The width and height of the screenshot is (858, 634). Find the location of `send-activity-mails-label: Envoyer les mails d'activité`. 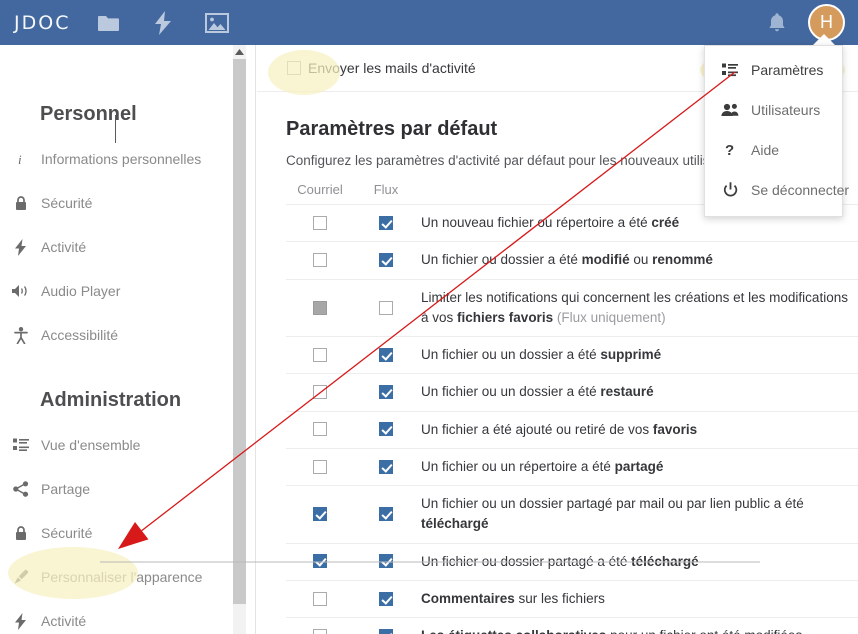

send-activity-mails-label: Envoyer les mails d'activité is located at coordinates (392, 68).